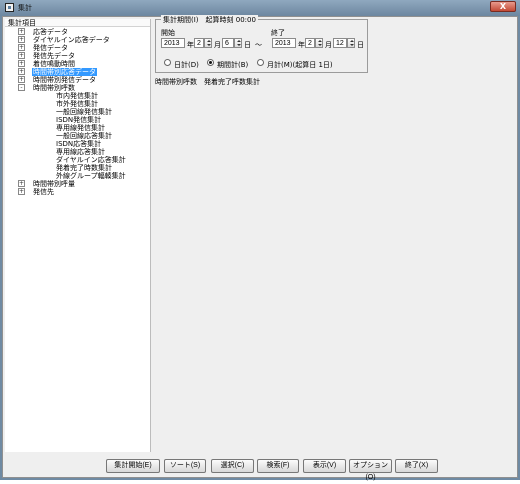 The height and width of the screenshot is (484, 520). What do you see at coordinates (370, 470) in the screenshot?
I see `options-button: オプション(O)` at bounding box center [370, 470].